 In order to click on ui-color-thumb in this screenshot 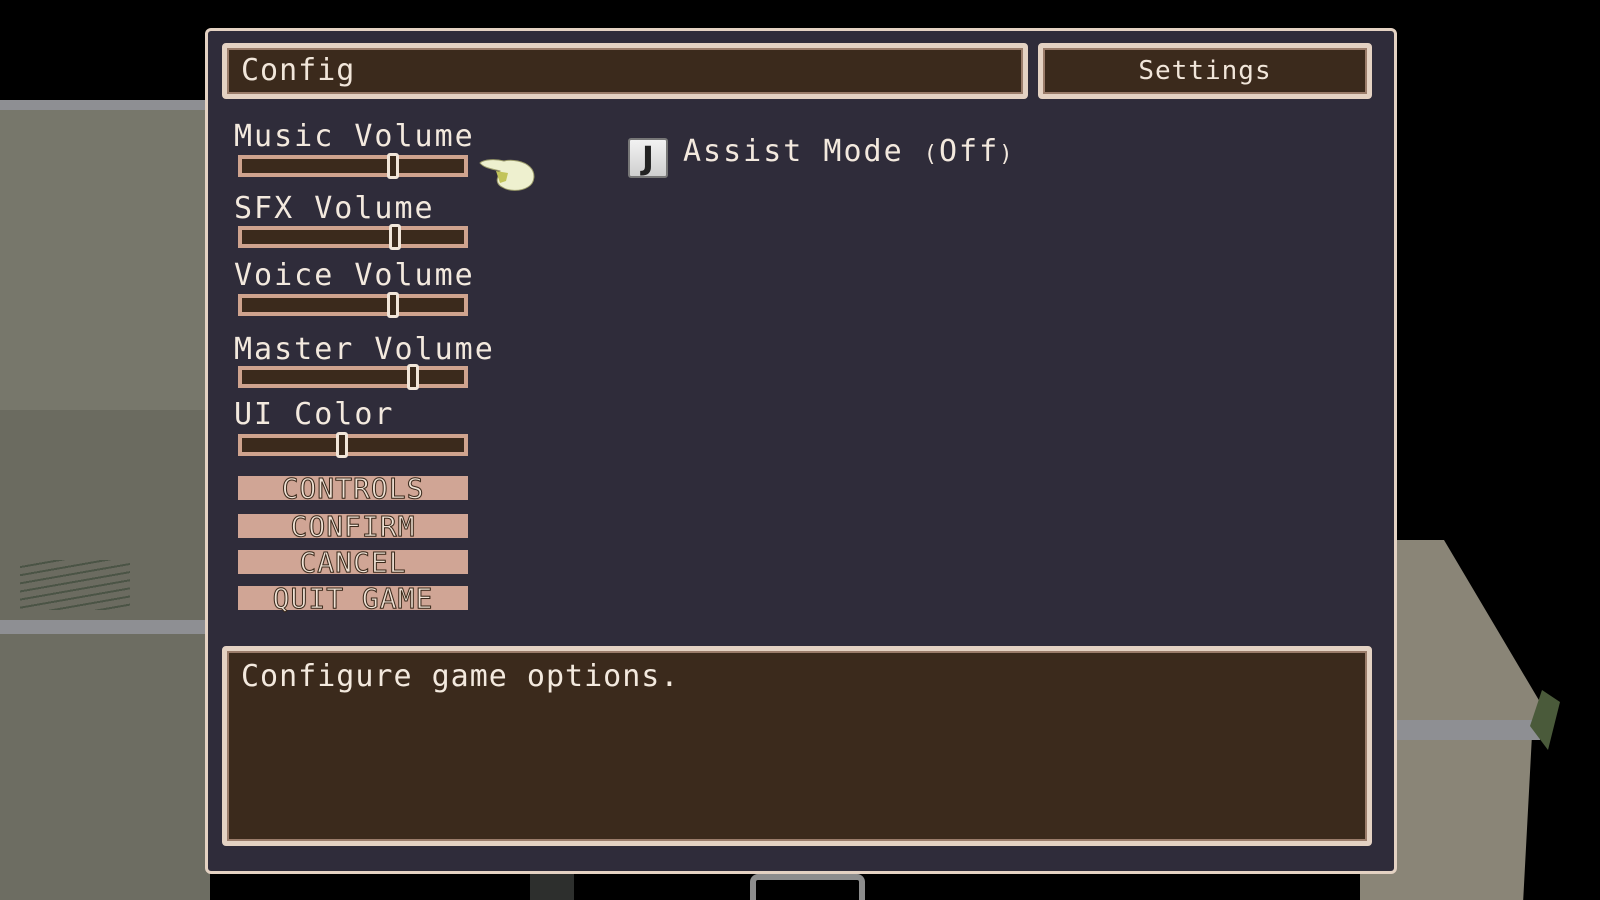, I will do `click(341, 445)`.